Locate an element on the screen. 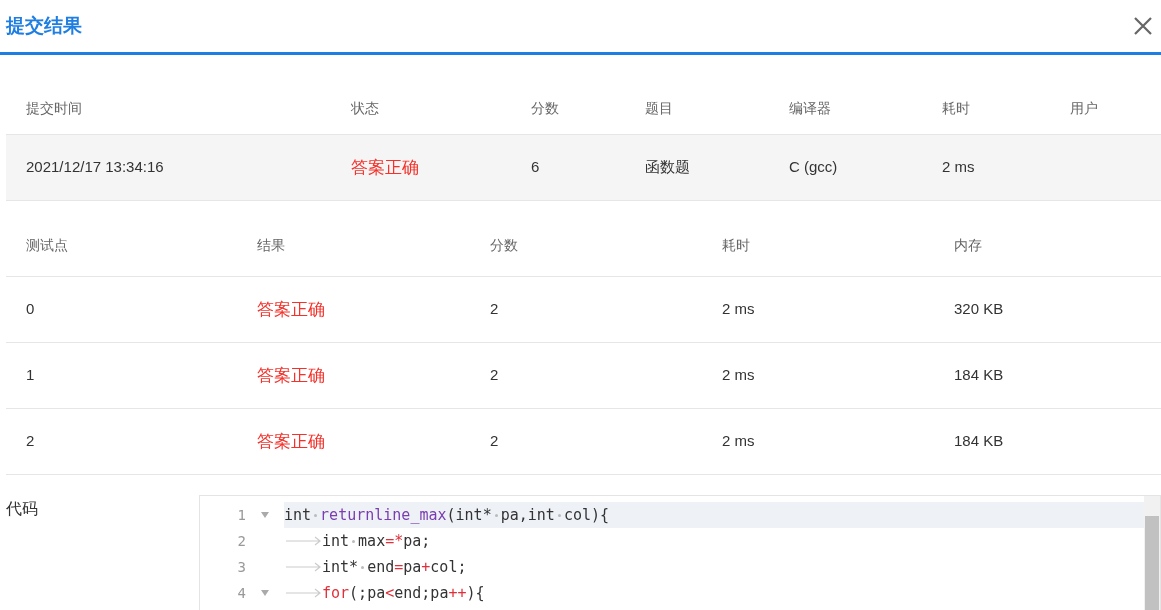 The height and width of the screenshot is (610, 1161). table-cell-text: 1 is located at coordinates (30, 375).